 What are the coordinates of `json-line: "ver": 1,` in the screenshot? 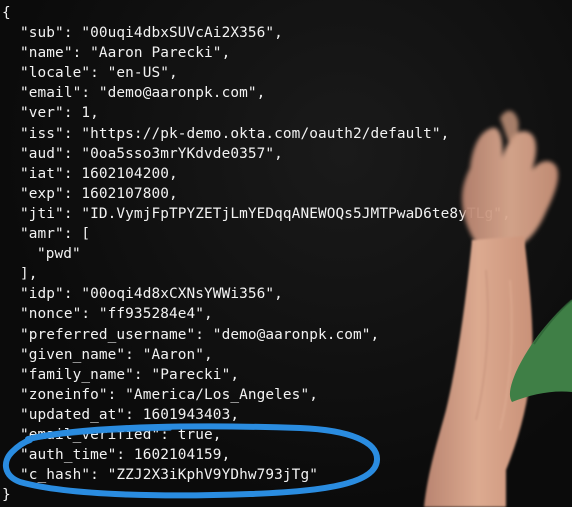 It's located at (59, 113).